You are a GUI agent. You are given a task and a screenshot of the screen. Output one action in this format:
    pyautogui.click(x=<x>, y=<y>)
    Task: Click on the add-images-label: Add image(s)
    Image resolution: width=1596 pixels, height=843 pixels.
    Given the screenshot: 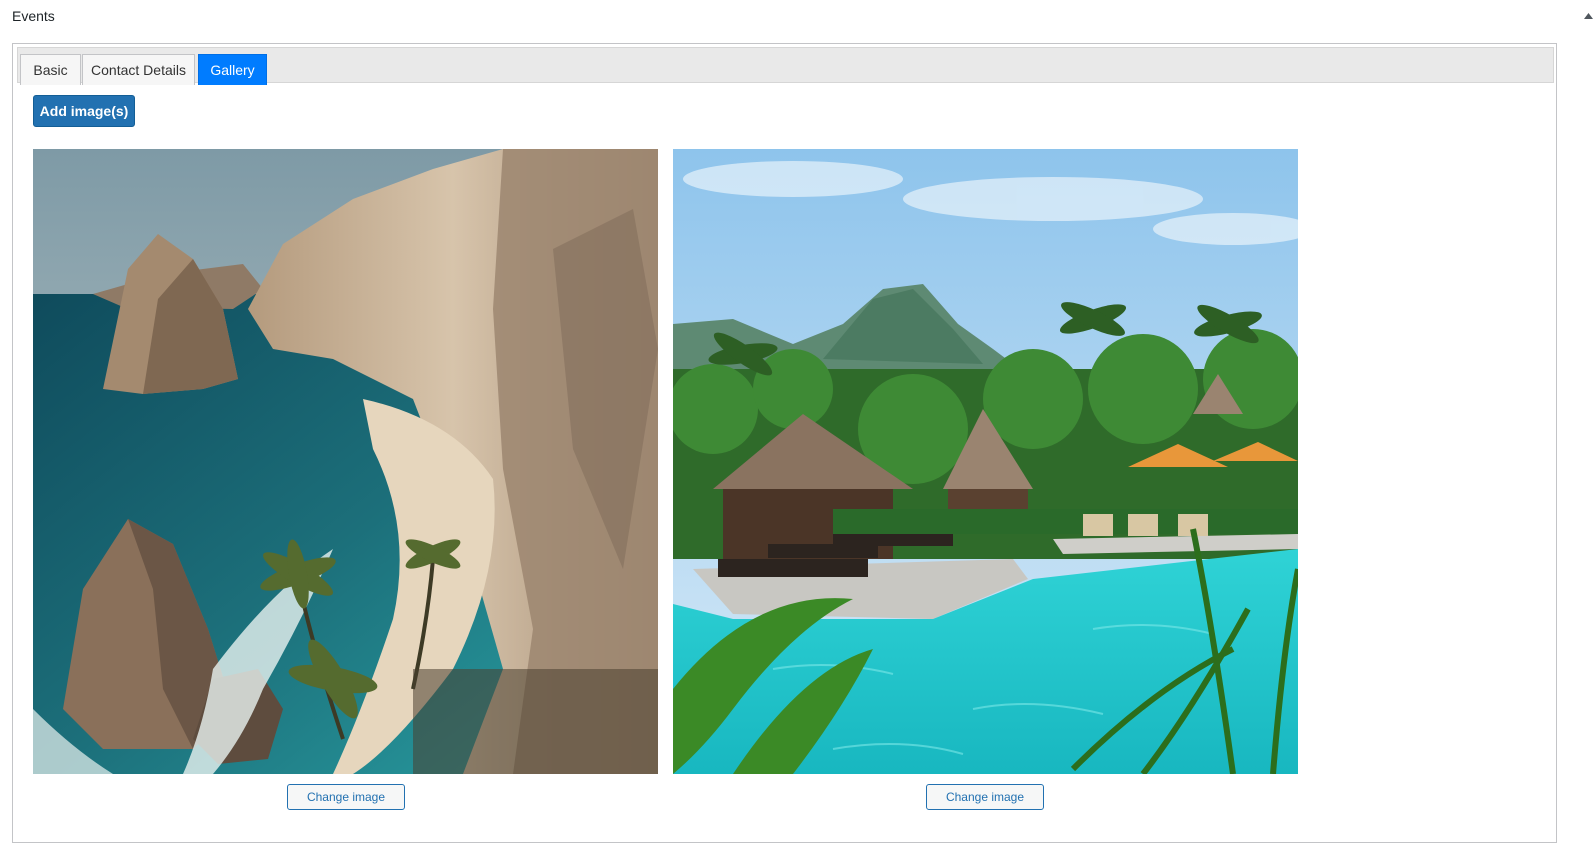 What is the action you would take?
    pyautogui.click(x=84, y=111)
    